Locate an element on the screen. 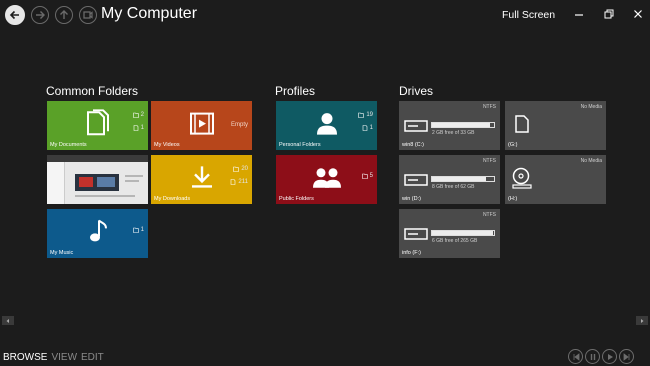 Image resolution: width=650 pixels, height=366 pixels. tile-personal-folders: 19 1 Personal Folders is located at coordinates (326, 125).